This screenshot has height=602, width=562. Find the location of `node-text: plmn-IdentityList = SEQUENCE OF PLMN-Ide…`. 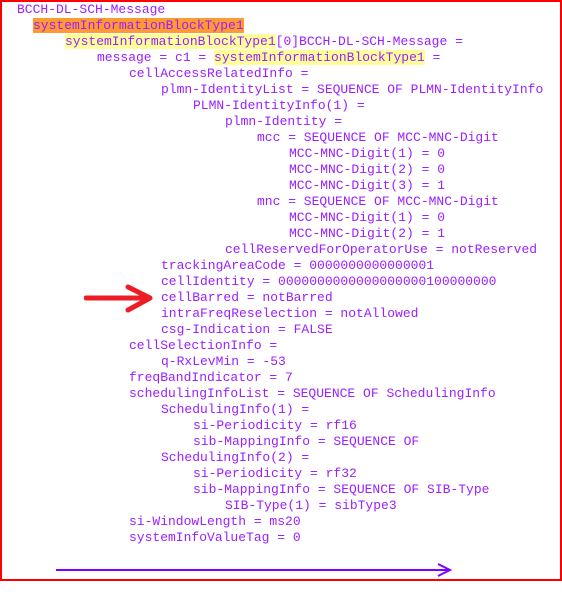

node-text: plmn-IdentityList = SEQUENCE OF PLMN-Ide… is located at coordinates (352, 89).